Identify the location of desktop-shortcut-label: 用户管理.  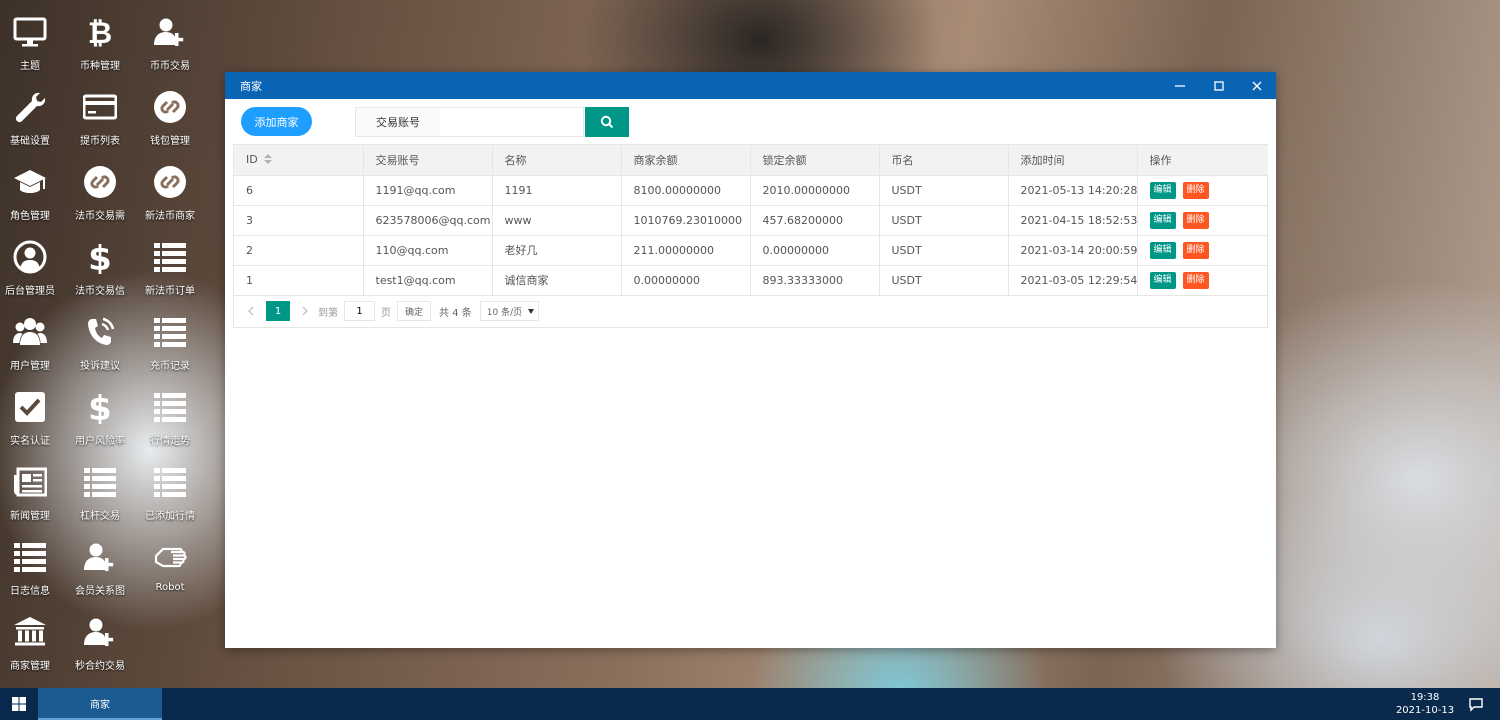
(30, 366).